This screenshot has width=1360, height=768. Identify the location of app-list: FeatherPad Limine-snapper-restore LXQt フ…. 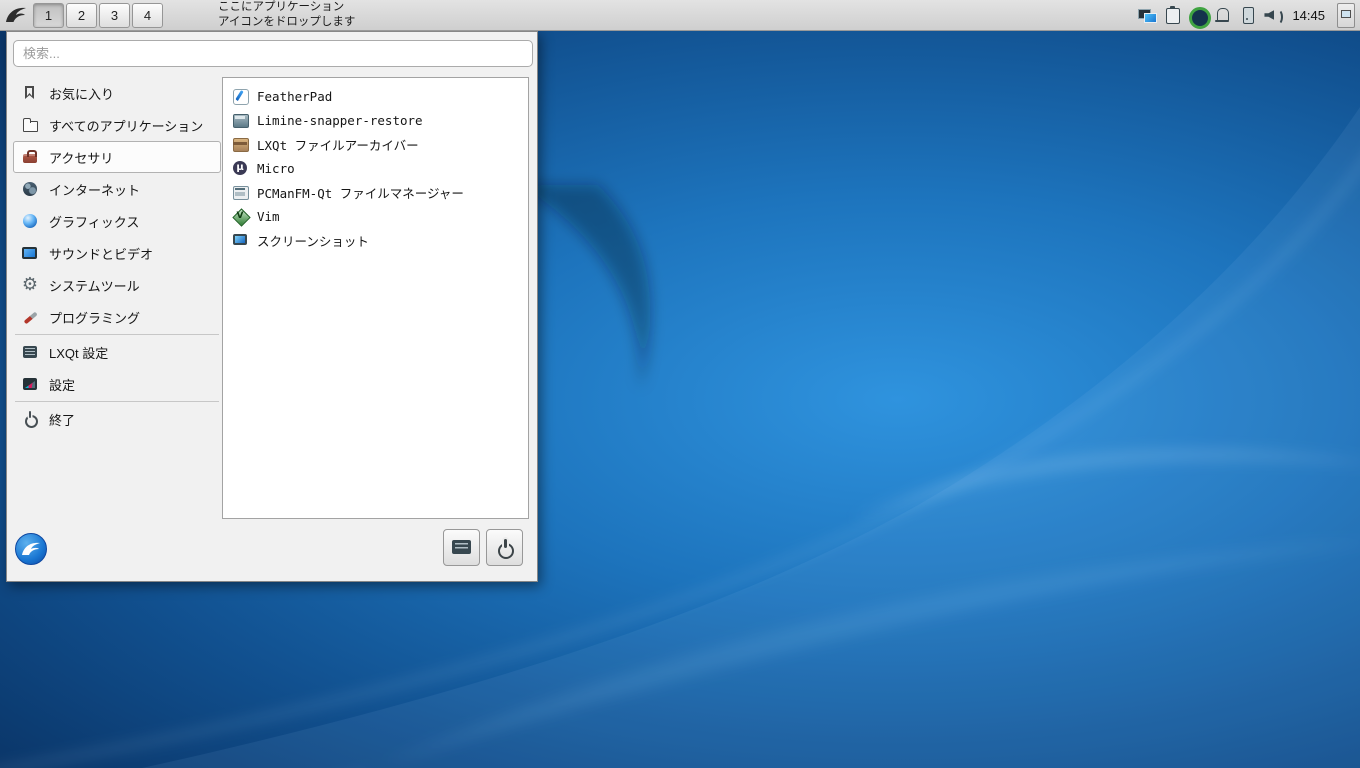
(375, 298).